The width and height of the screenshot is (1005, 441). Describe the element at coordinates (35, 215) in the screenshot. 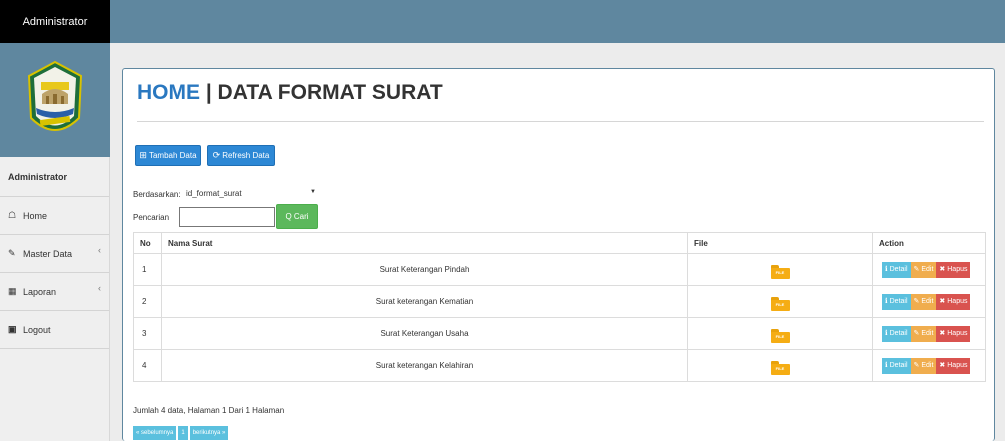

I see `sidebar-item-label: Home` at that location.